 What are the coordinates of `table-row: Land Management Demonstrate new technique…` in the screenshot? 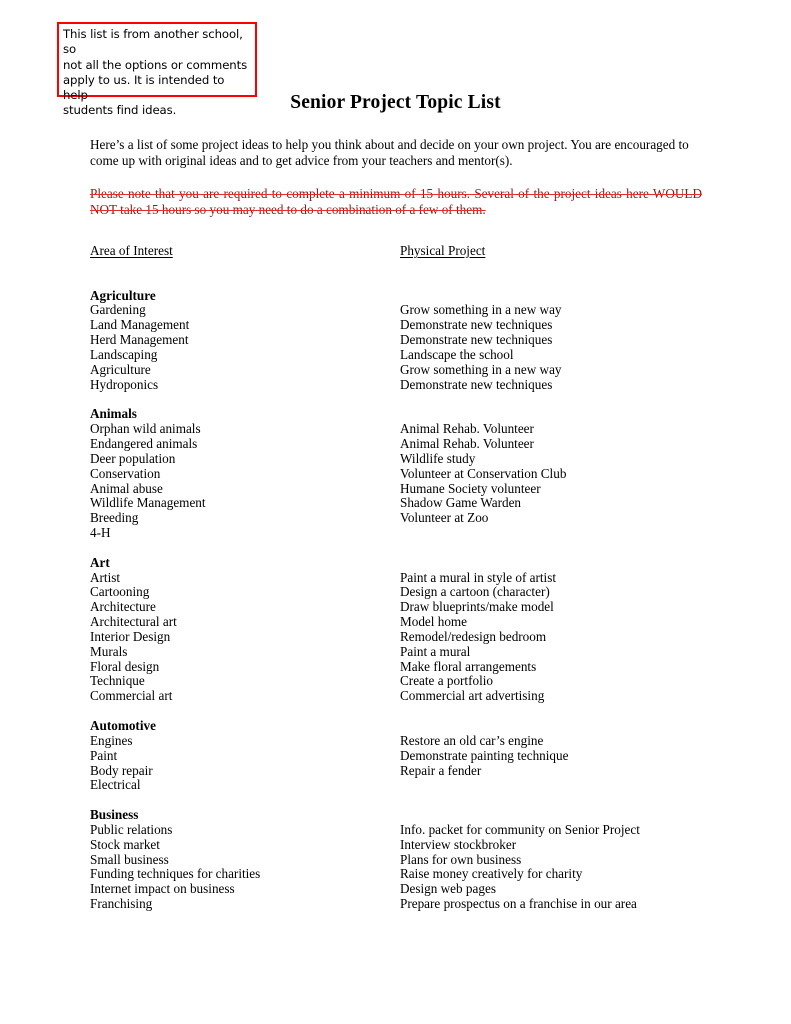 It's located at (395, 325).